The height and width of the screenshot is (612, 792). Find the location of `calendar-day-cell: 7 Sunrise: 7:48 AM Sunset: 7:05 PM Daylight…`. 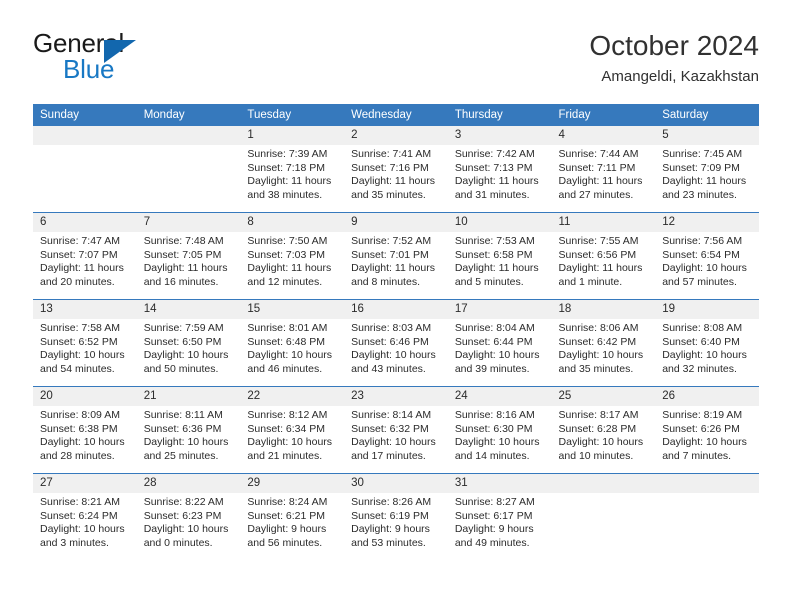

calendar-day-cell: 7 Sunrise: 7:48 AM Sunset: 7:05 PM Daylight… is located at coordinates (188, 256).